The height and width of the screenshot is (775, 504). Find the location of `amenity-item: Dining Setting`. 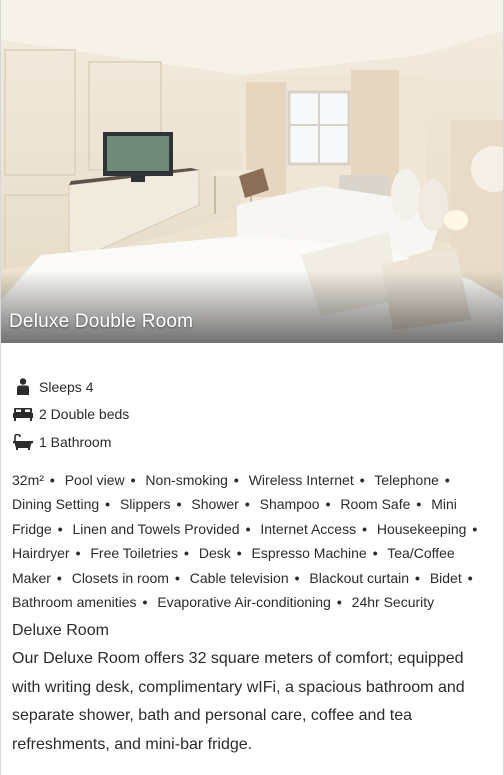

amenity-item: Dining Setting is located at coordinates (56, 504).